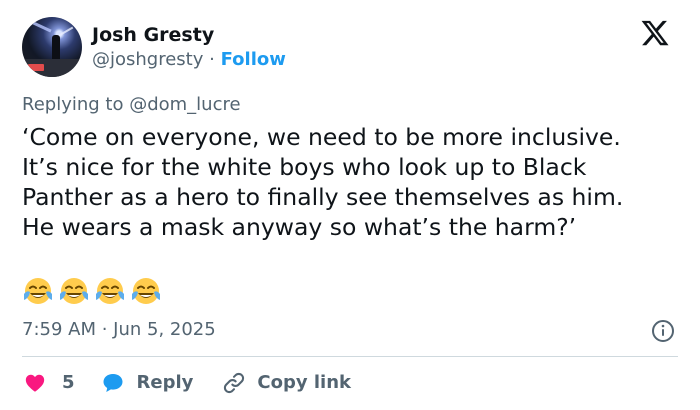 The width and height of the screenshot is (700, 410). I want to click on action-bar: 5 Reply Copy link, so click(187, 383).